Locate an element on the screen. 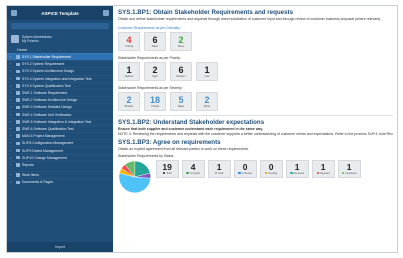 The height and width of the screenshot is (258, 403). sidebar-item-sup-8-configuration-management: › SUP.8 Configuration Management is located at coordinates (60, 142).